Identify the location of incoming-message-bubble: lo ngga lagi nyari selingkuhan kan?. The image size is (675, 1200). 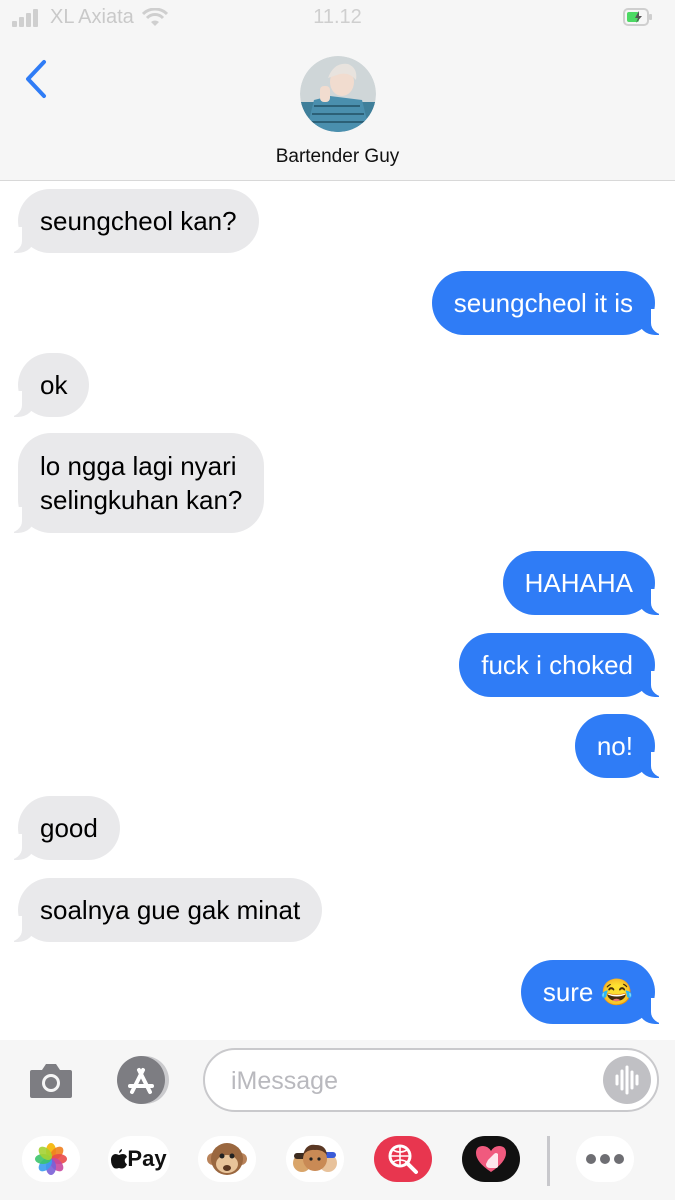
(141, 483).